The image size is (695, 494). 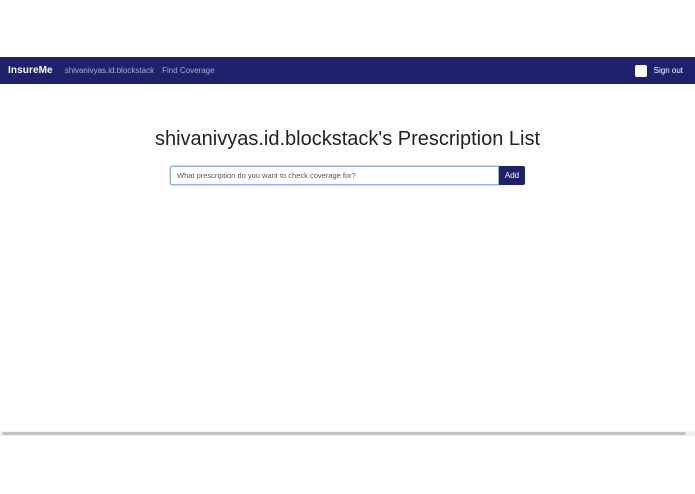 I want to click on sign-out-link: Sign out, so click(x=668, y=70).